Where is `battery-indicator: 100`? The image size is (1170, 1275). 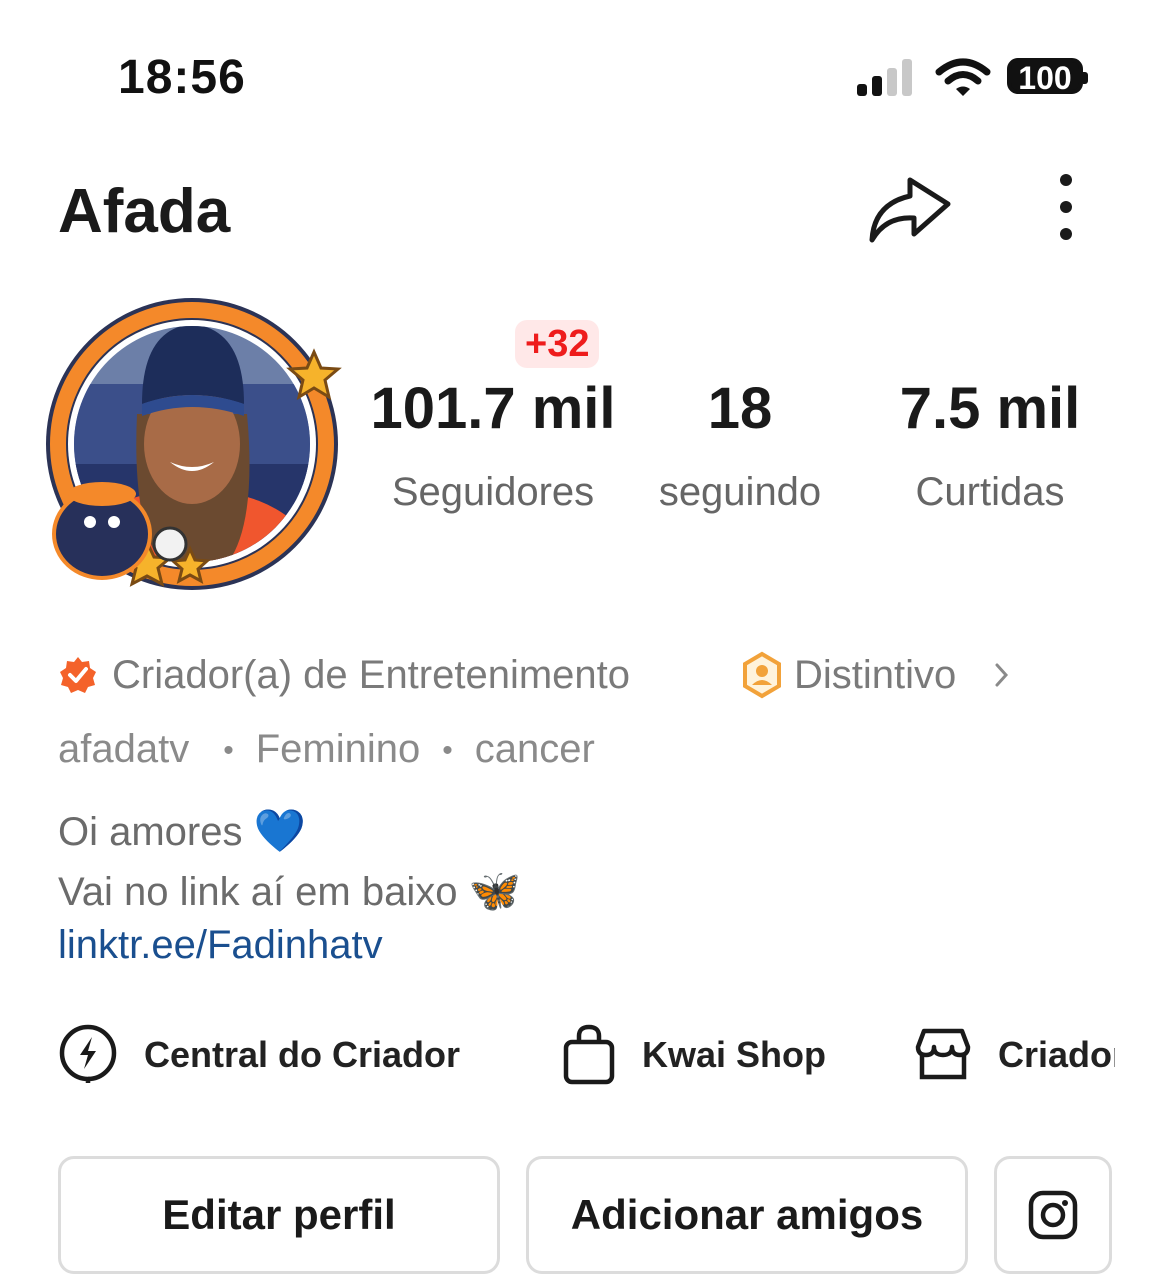
battery-indicator: 100 is located at coordinates (1047, 77).